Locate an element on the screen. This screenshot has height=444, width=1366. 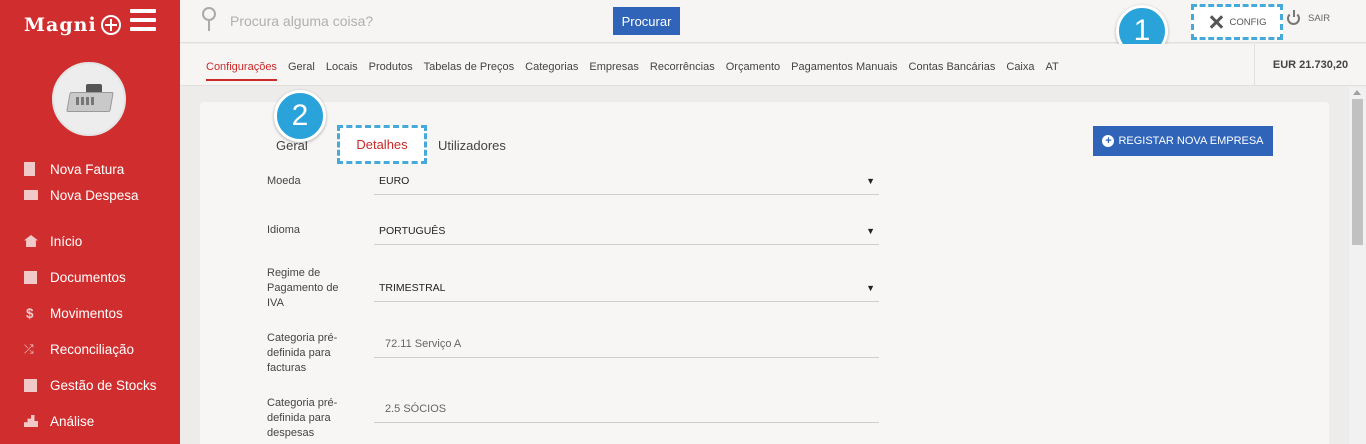
tab-produtos: Produtos is located at coordinates (391, 71).